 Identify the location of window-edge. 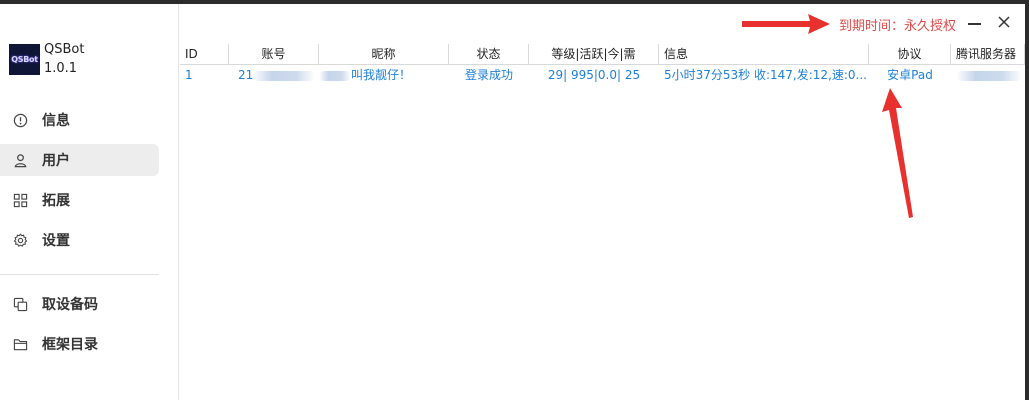
(1027, 200).